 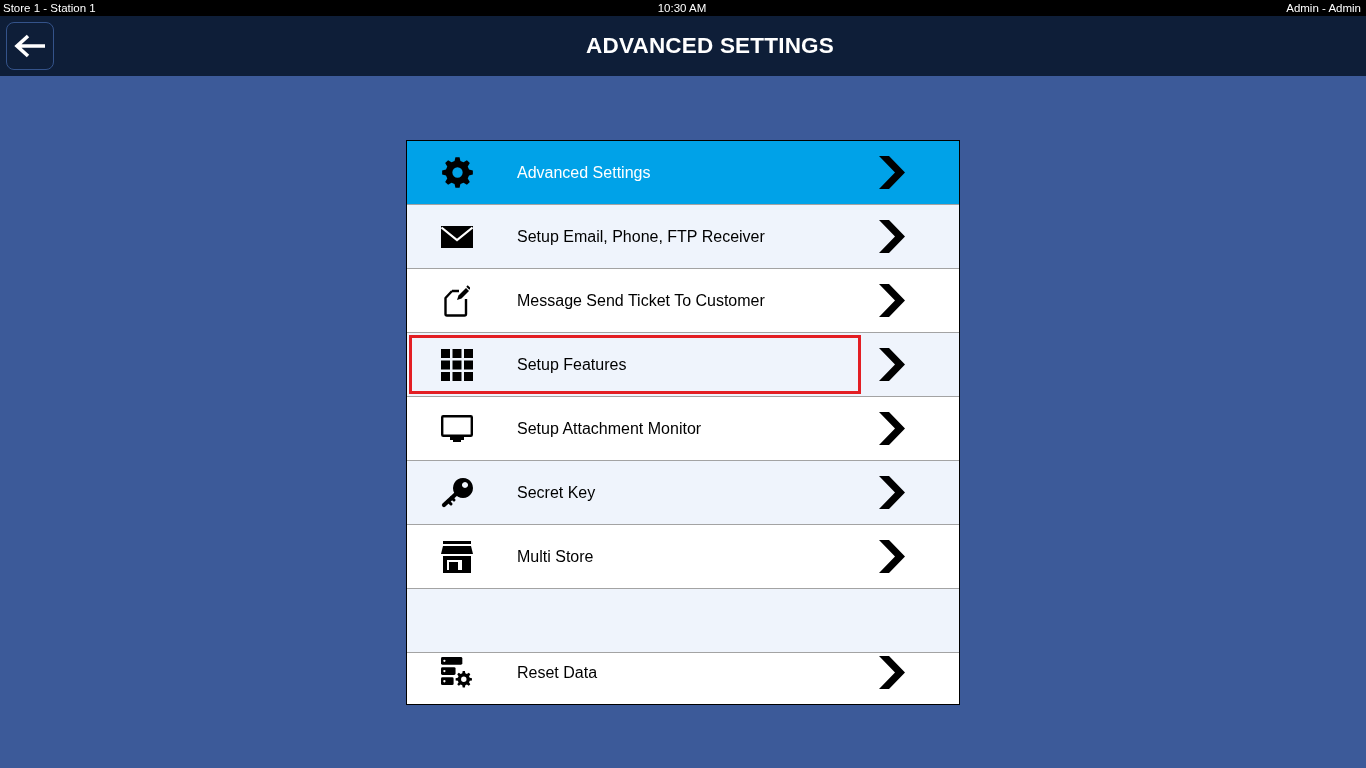 What do you see at coordinates (457, 428) in the screenshot?
I see `monitor-icon` at bounding box center [457, 428].